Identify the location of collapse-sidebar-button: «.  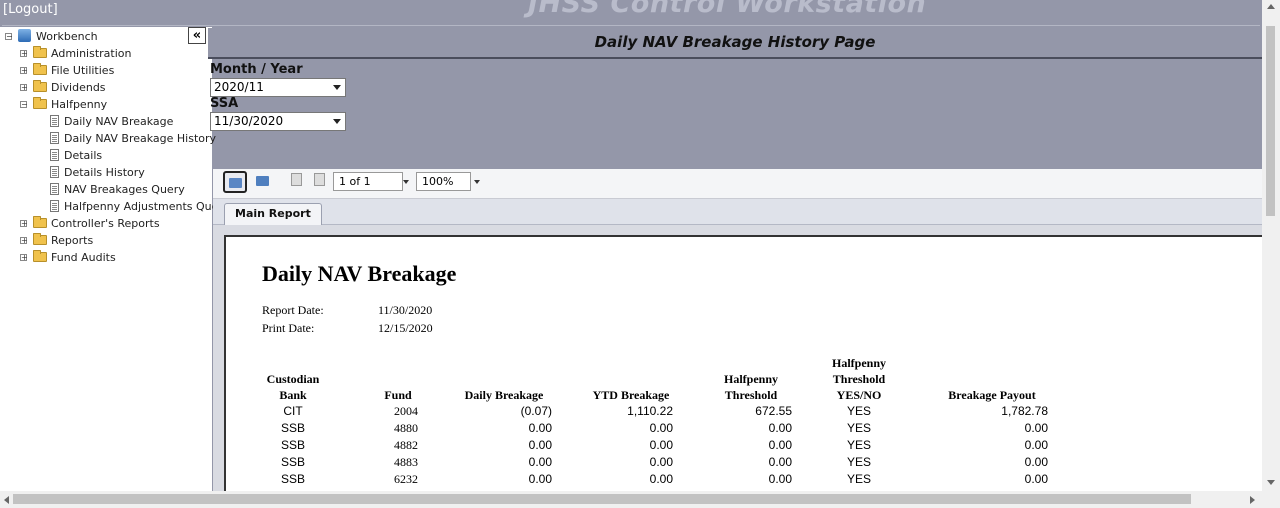
(197, 35).